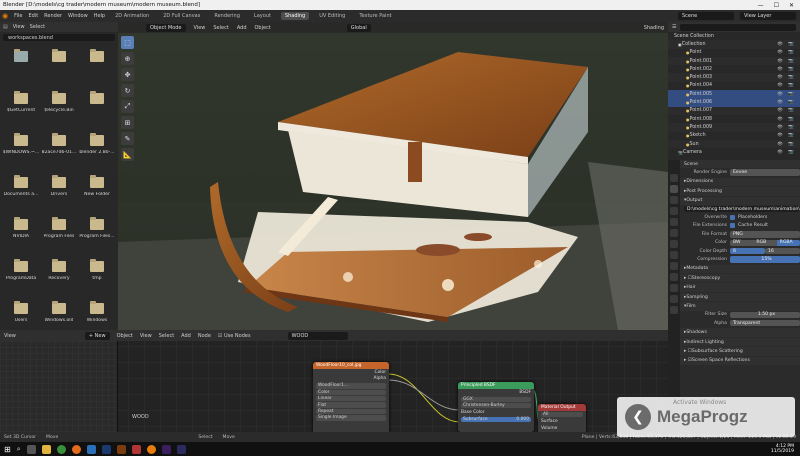  I want to click on annotate-icon: ✎, so click(127, 138).